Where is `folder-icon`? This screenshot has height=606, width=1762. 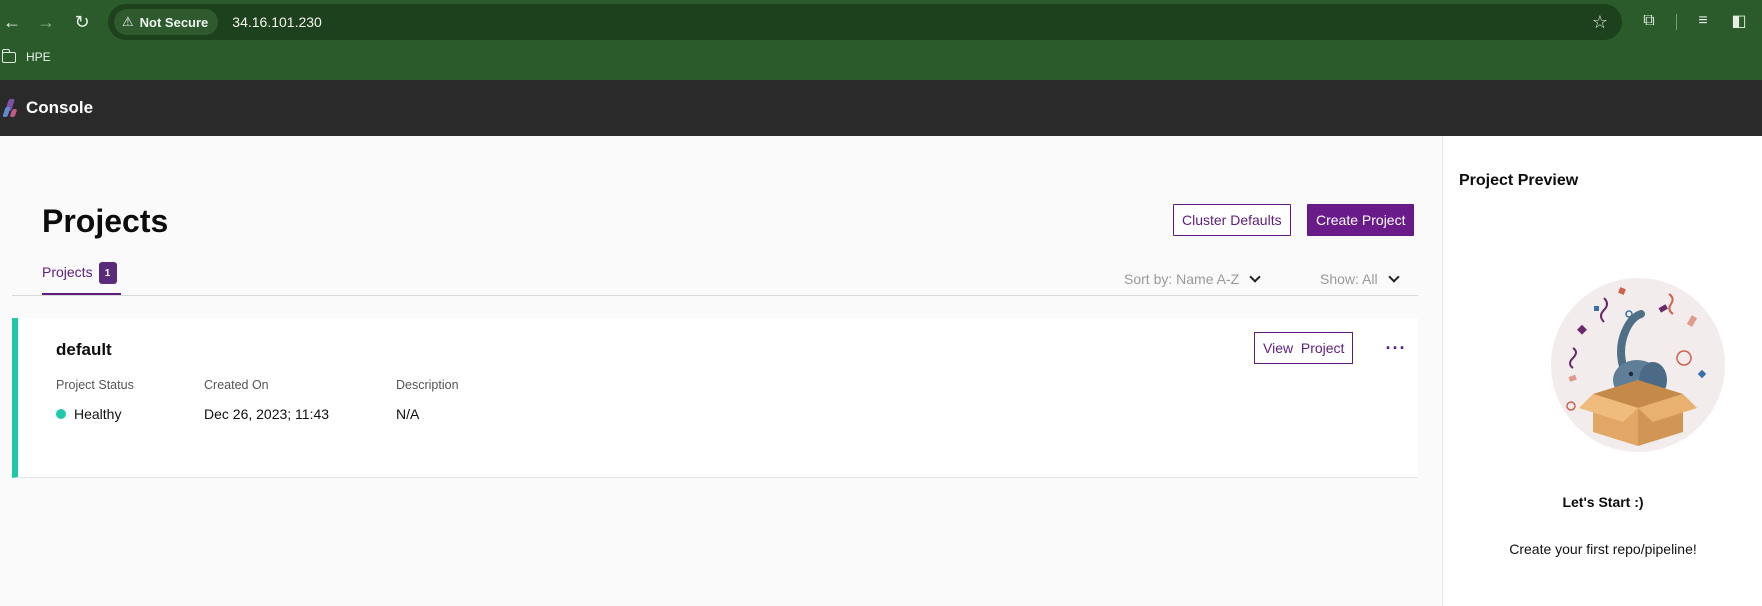 folder-icon is located at coordinates (8, 55).